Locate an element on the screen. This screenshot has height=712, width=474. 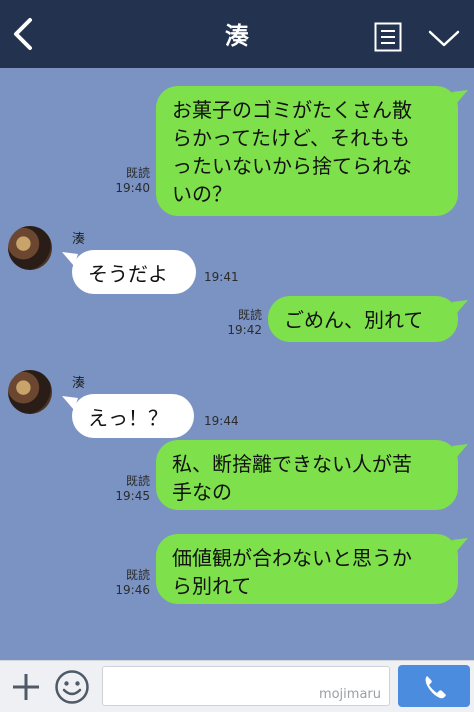
message-time: 19:45 is located at coordinates (132, 496).